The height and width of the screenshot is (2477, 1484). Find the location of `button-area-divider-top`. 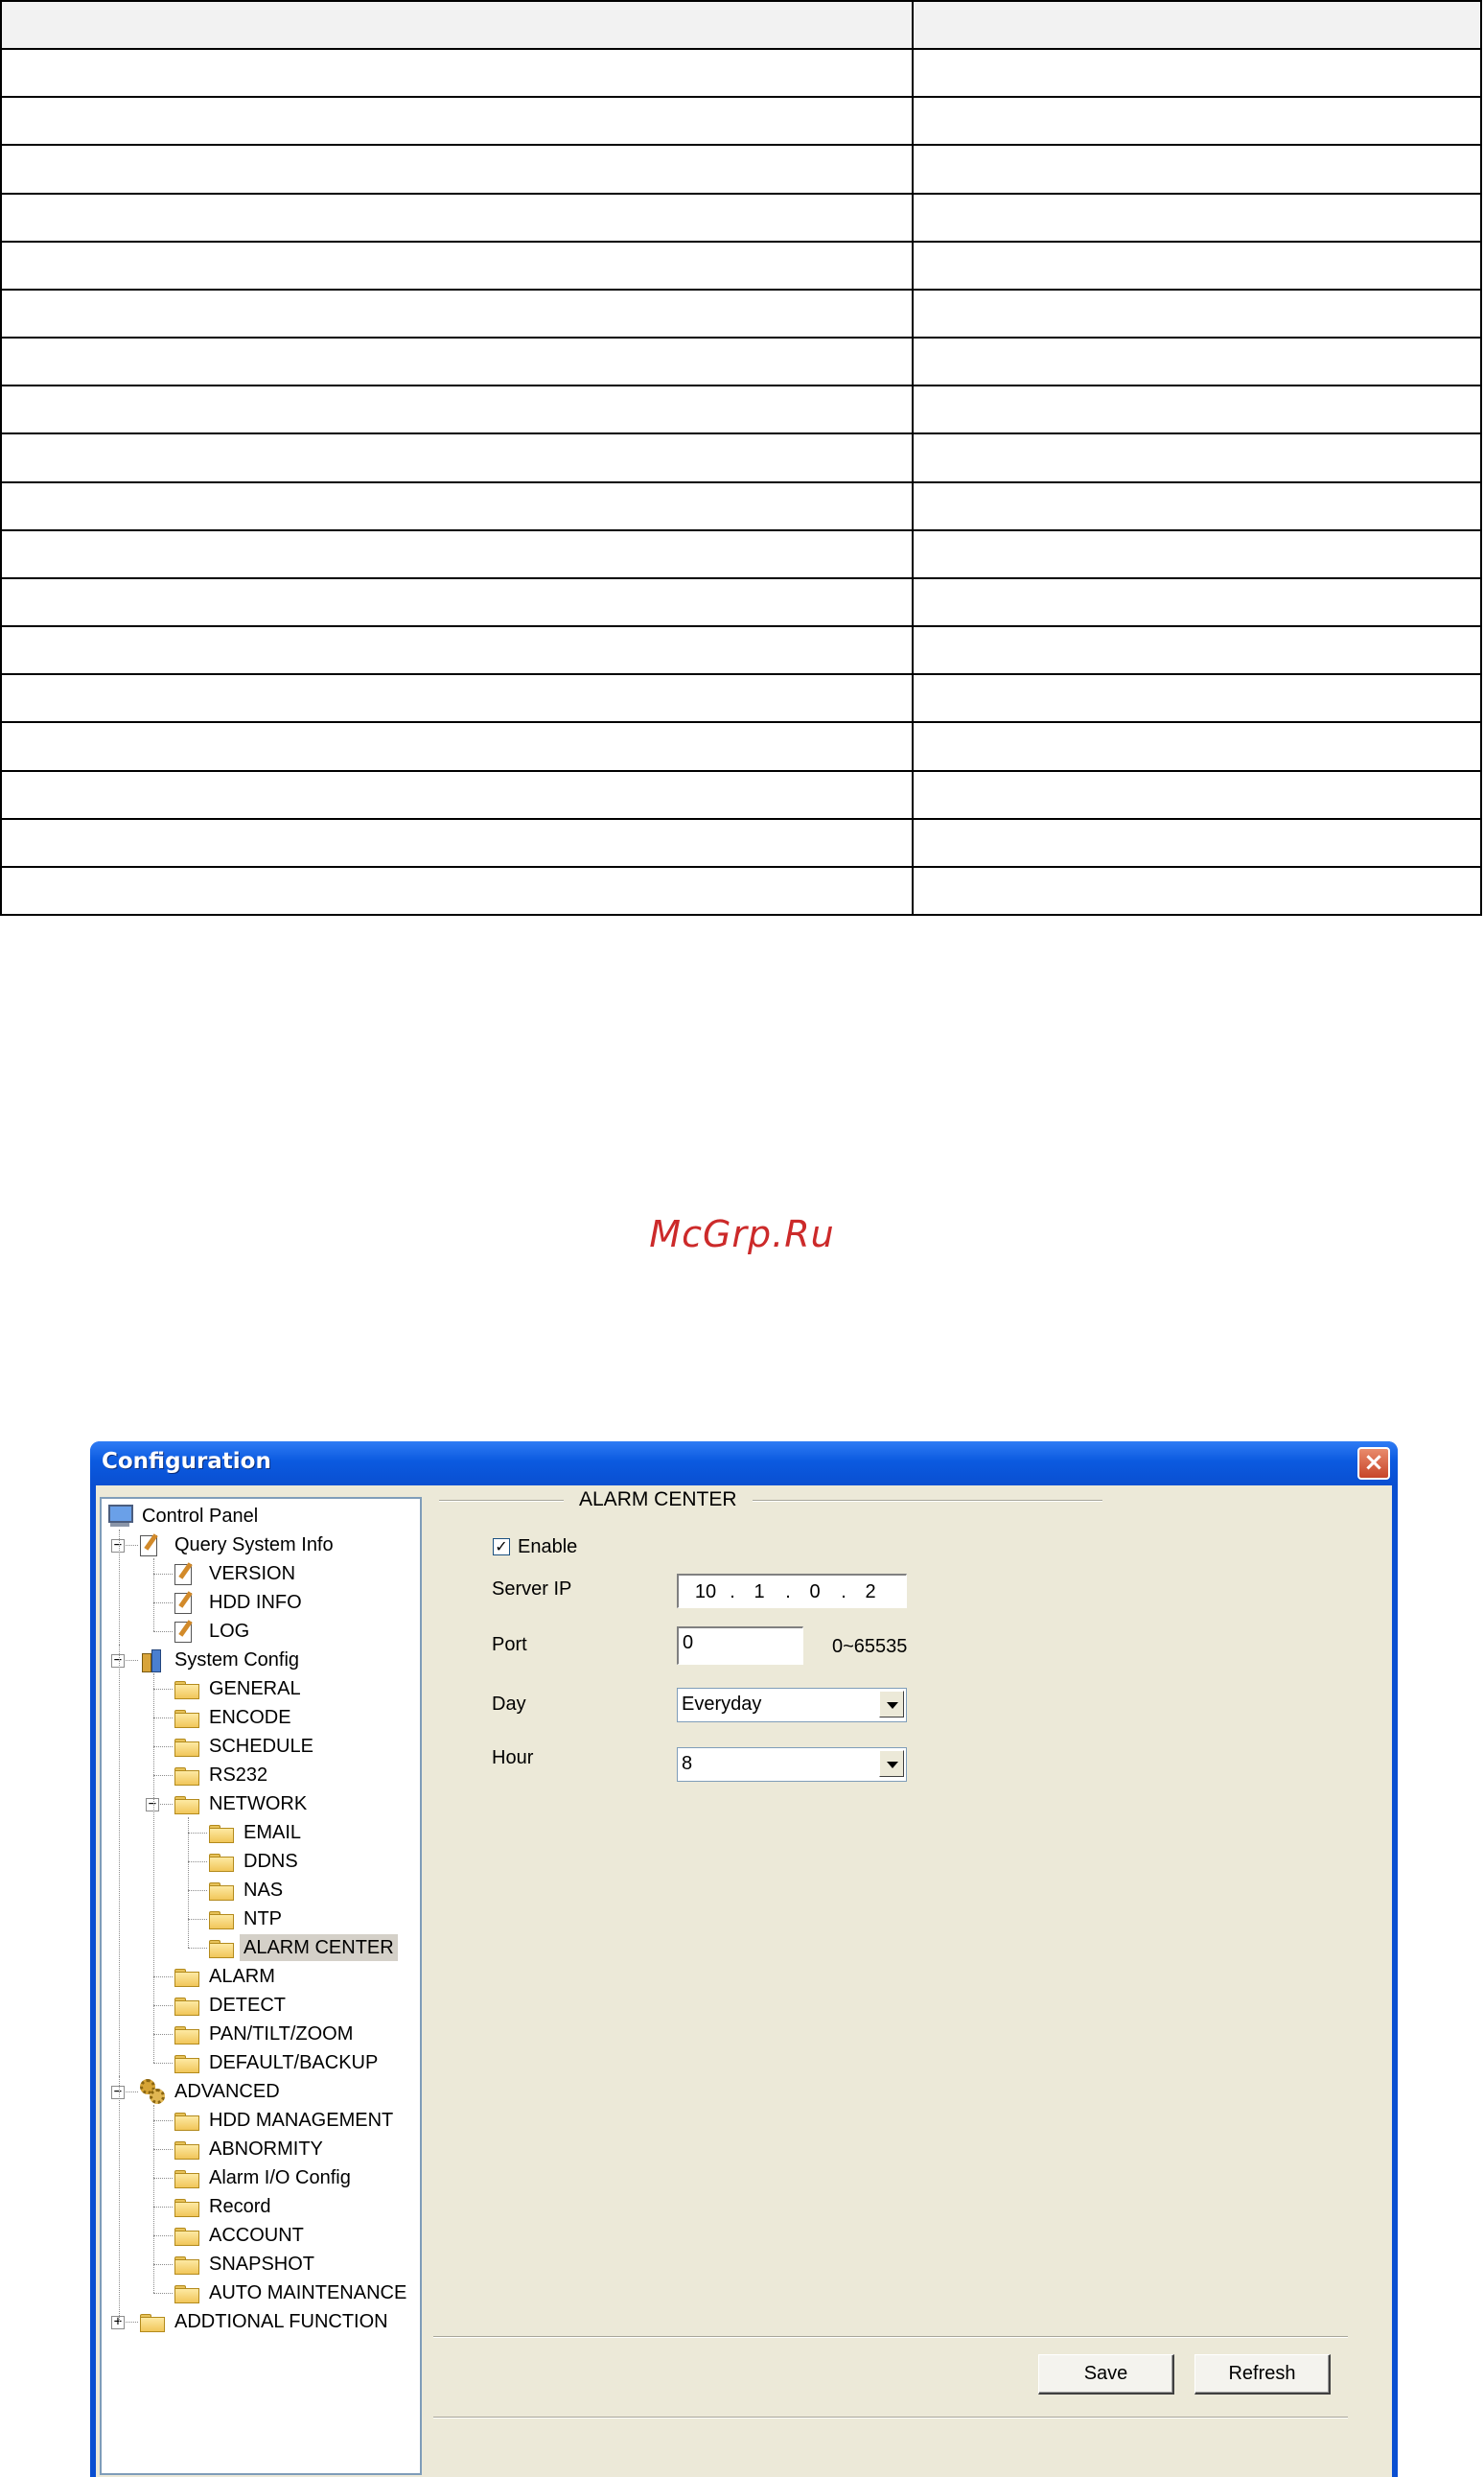

button-area-divider-top is located at coordinates (891, 2337).